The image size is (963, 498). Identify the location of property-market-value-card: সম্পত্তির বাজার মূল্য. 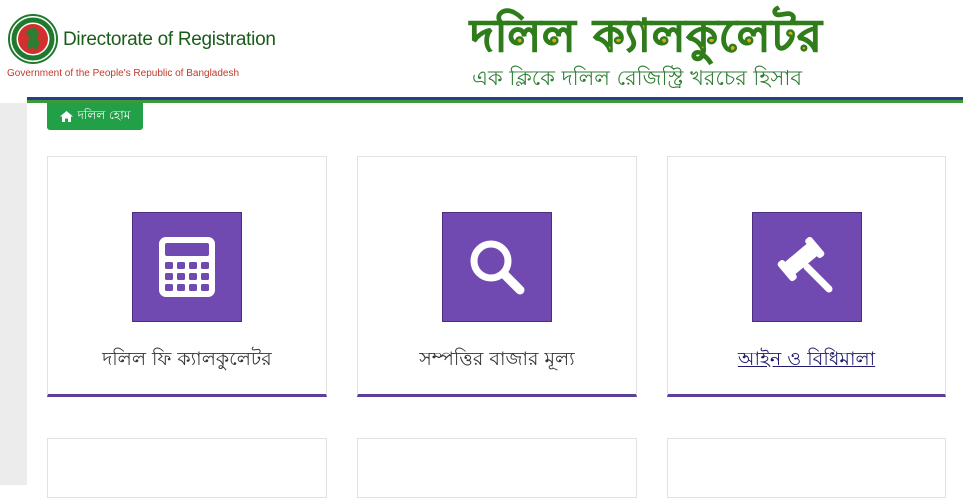
(497, 276).